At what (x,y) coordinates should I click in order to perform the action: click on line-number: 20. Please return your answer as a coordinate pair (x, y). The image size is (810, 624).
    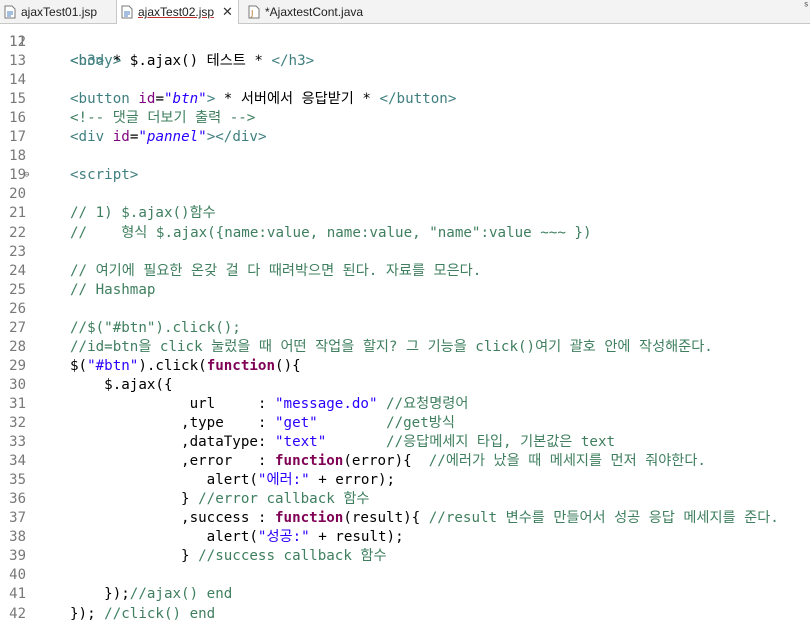
    Looking at the image, I should click on (17, 194).